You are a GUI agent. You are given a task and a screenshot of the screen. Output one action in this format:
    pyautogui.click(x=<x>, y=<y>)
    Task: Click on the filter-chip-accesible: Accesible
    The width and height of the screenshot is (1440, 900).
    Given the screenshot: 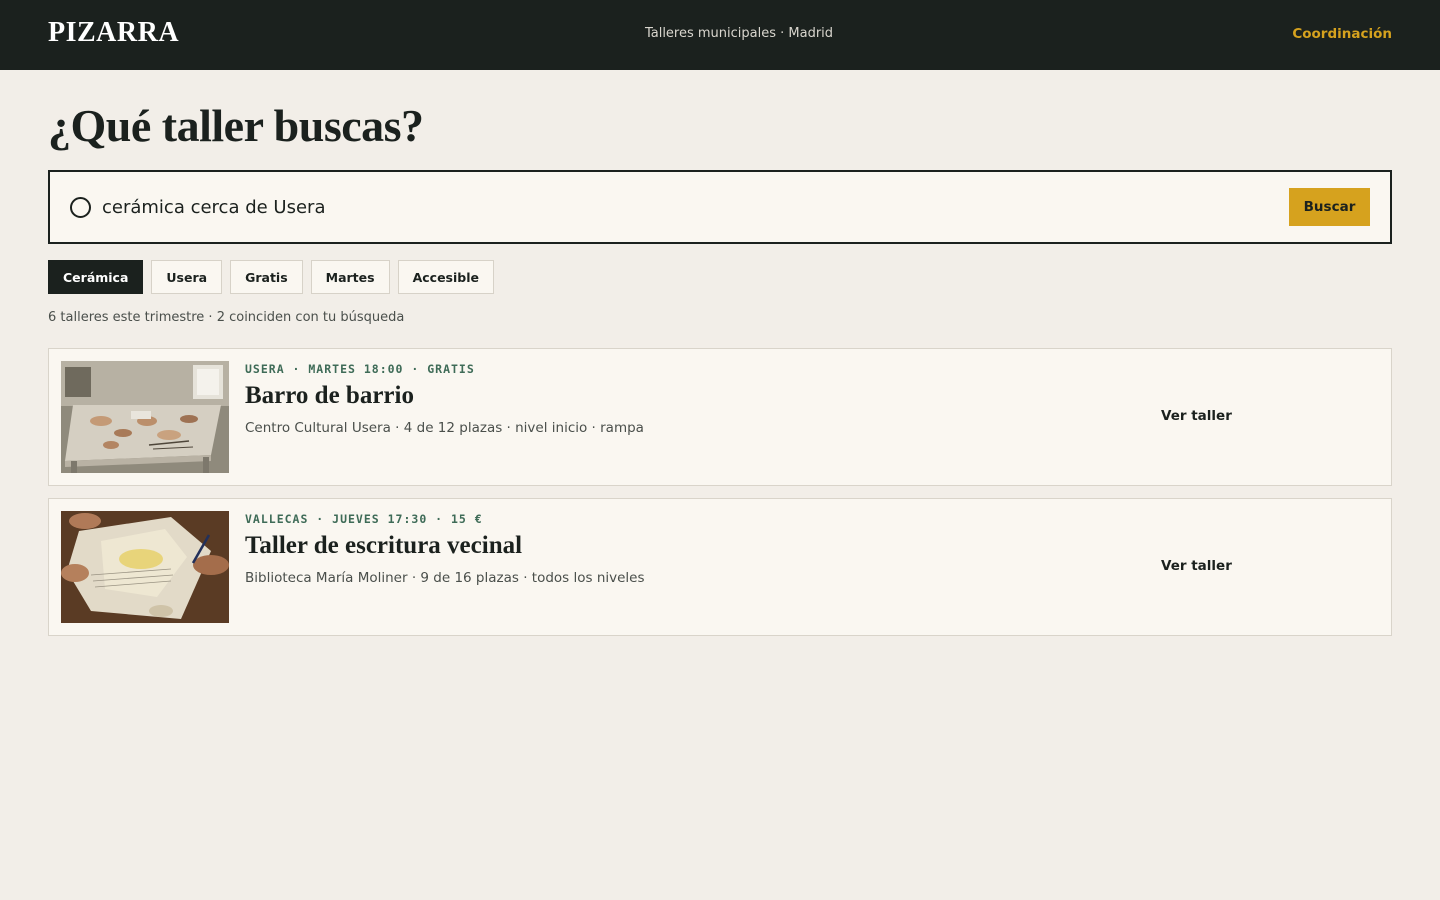 What is the action you would take?
    pyautogui.click(x=445, y=277)
    